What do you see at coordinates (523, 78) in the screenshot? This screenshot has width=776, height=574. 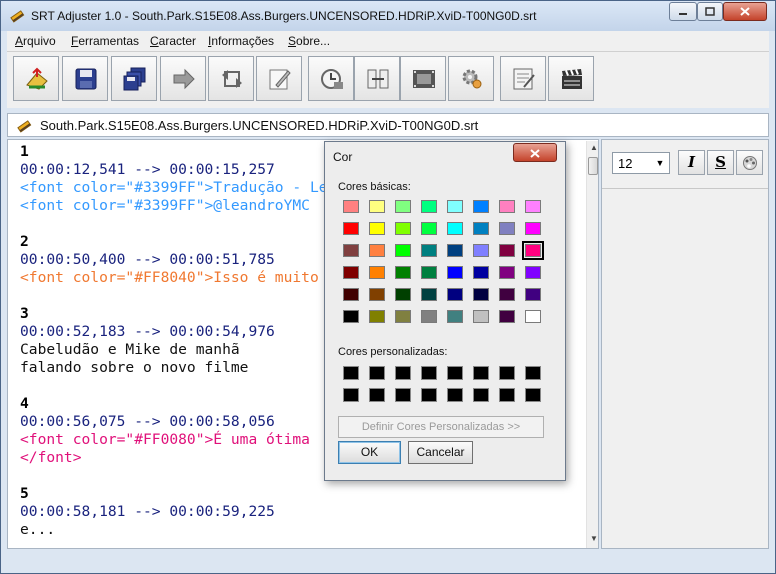 I see `notepad-button` at bounding box center [523, 78].